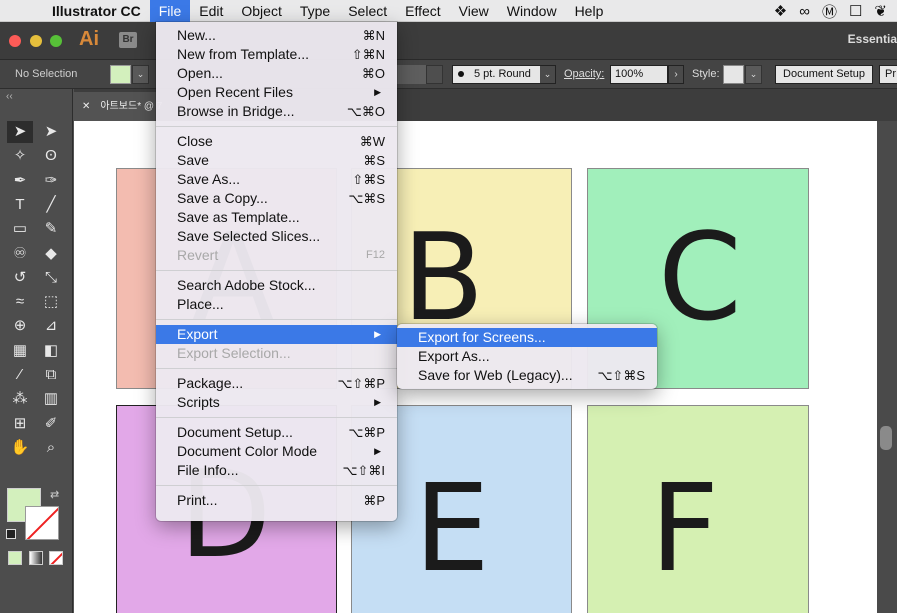 This screenshot has width=897, height=613. Describe the element at coordinates (504, 74) in the screenshot. I see `brush-definition-dropdown: 5 pt. Round ⌄` at that location.